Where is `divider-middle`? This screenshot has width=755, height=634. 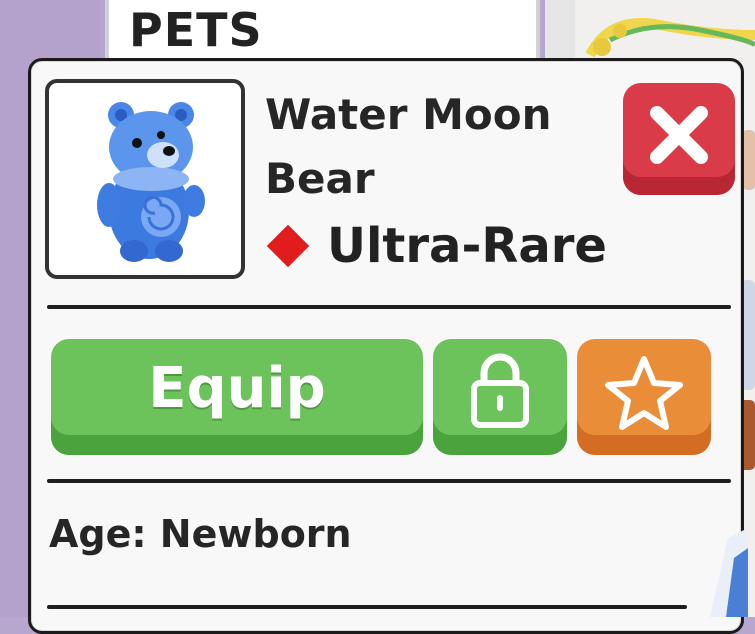 divider-middle is located at coordinates (389, 481).